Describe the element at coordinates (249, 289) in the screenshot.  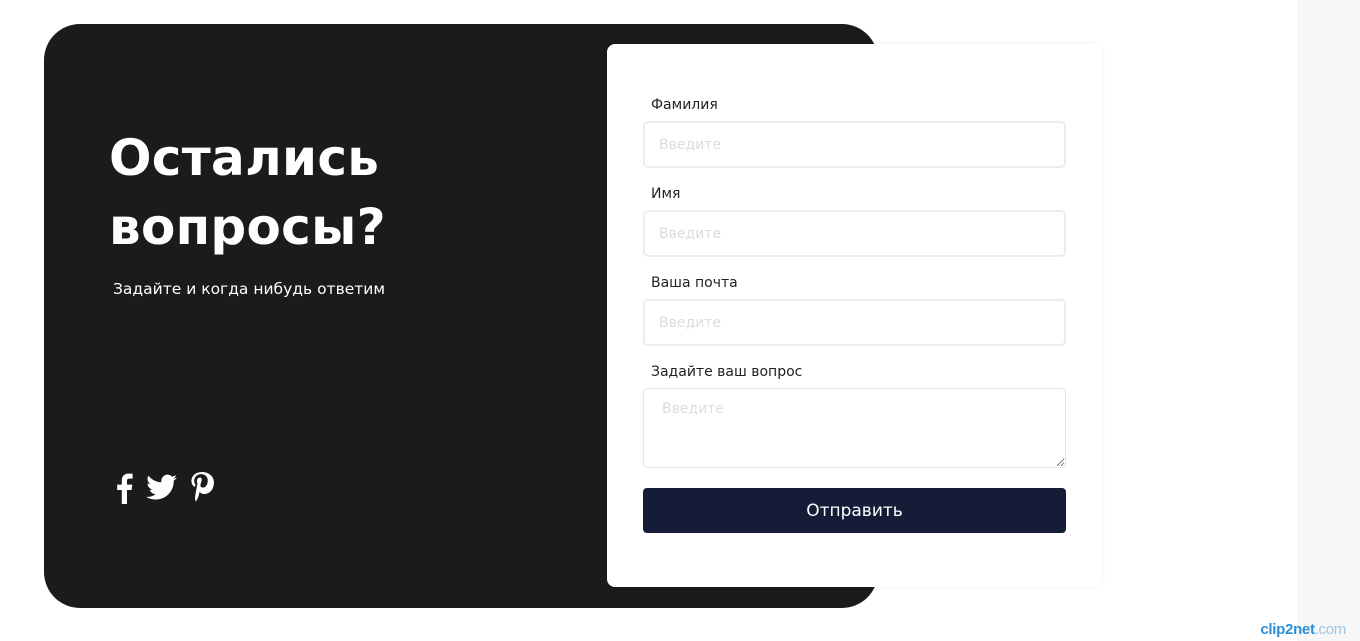
I see `subtitle: Задайте и когда нибудь ответим` at that location.